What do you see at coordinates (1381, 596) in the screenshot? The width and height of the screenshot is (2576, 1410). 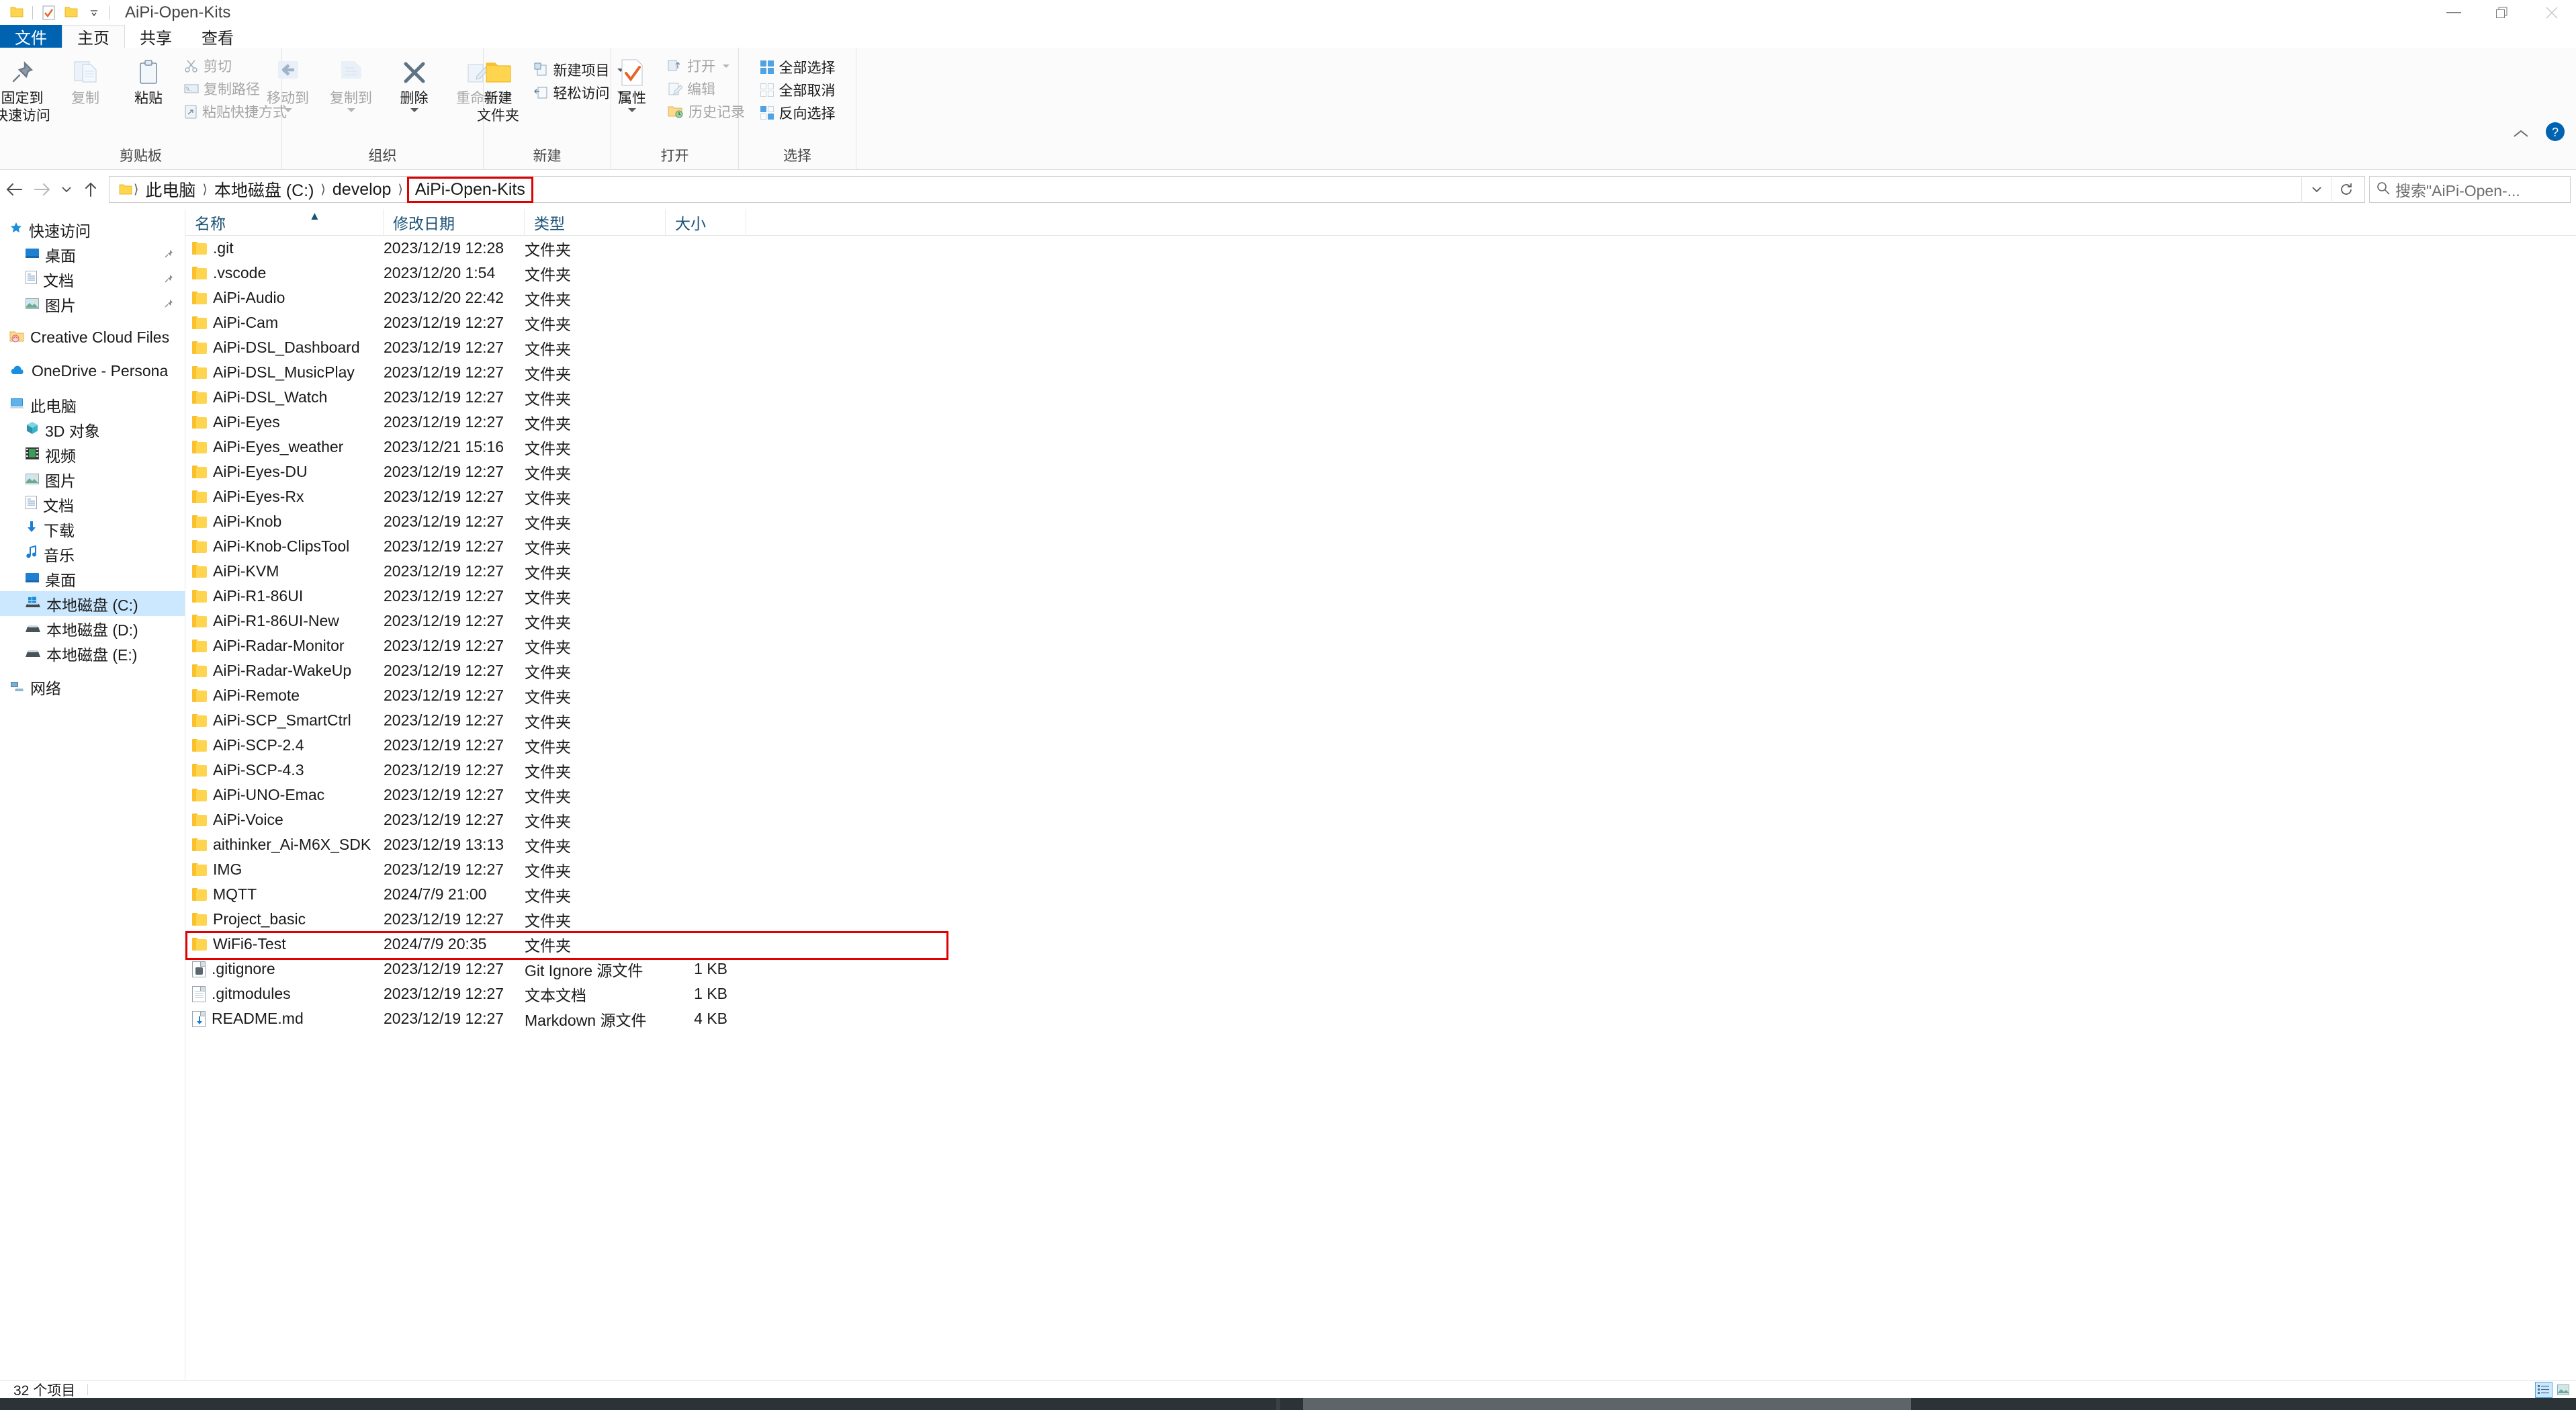 I see `table-row: AiPi-R1-86UI 2023/12/19 12:27 文件夹` at bounding box center [1381, 596].